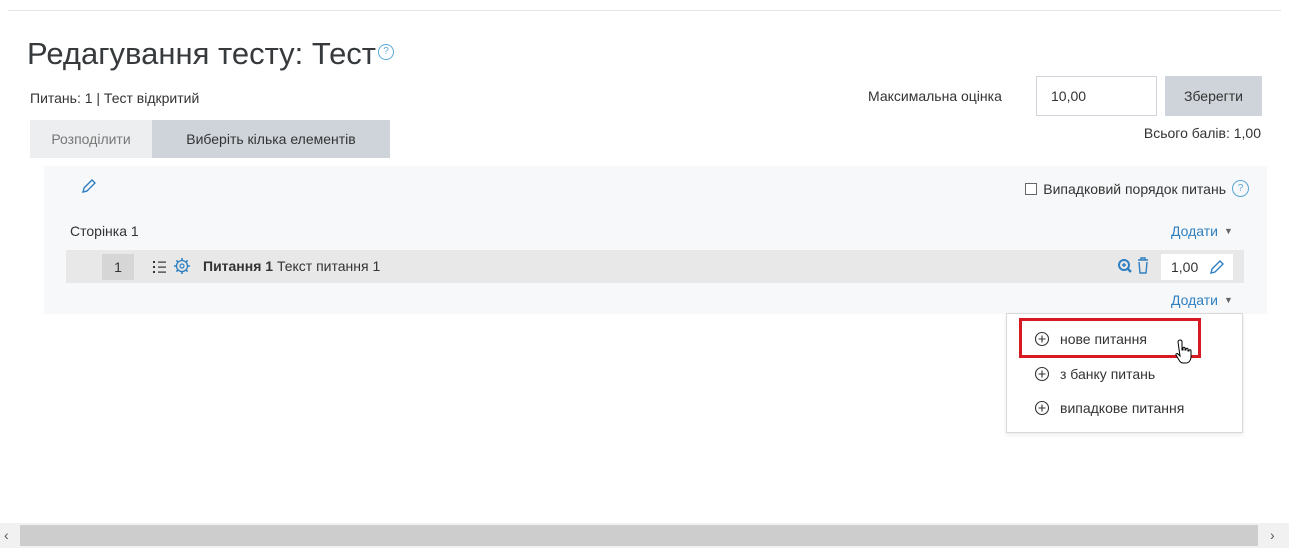 This screenshot has width=1289, height=548. What do you see at coordinates (1202, 300) in the screenshot?
I see `add-menu-link-bottom: Додати ▼` at bounding box center [1202, 300].